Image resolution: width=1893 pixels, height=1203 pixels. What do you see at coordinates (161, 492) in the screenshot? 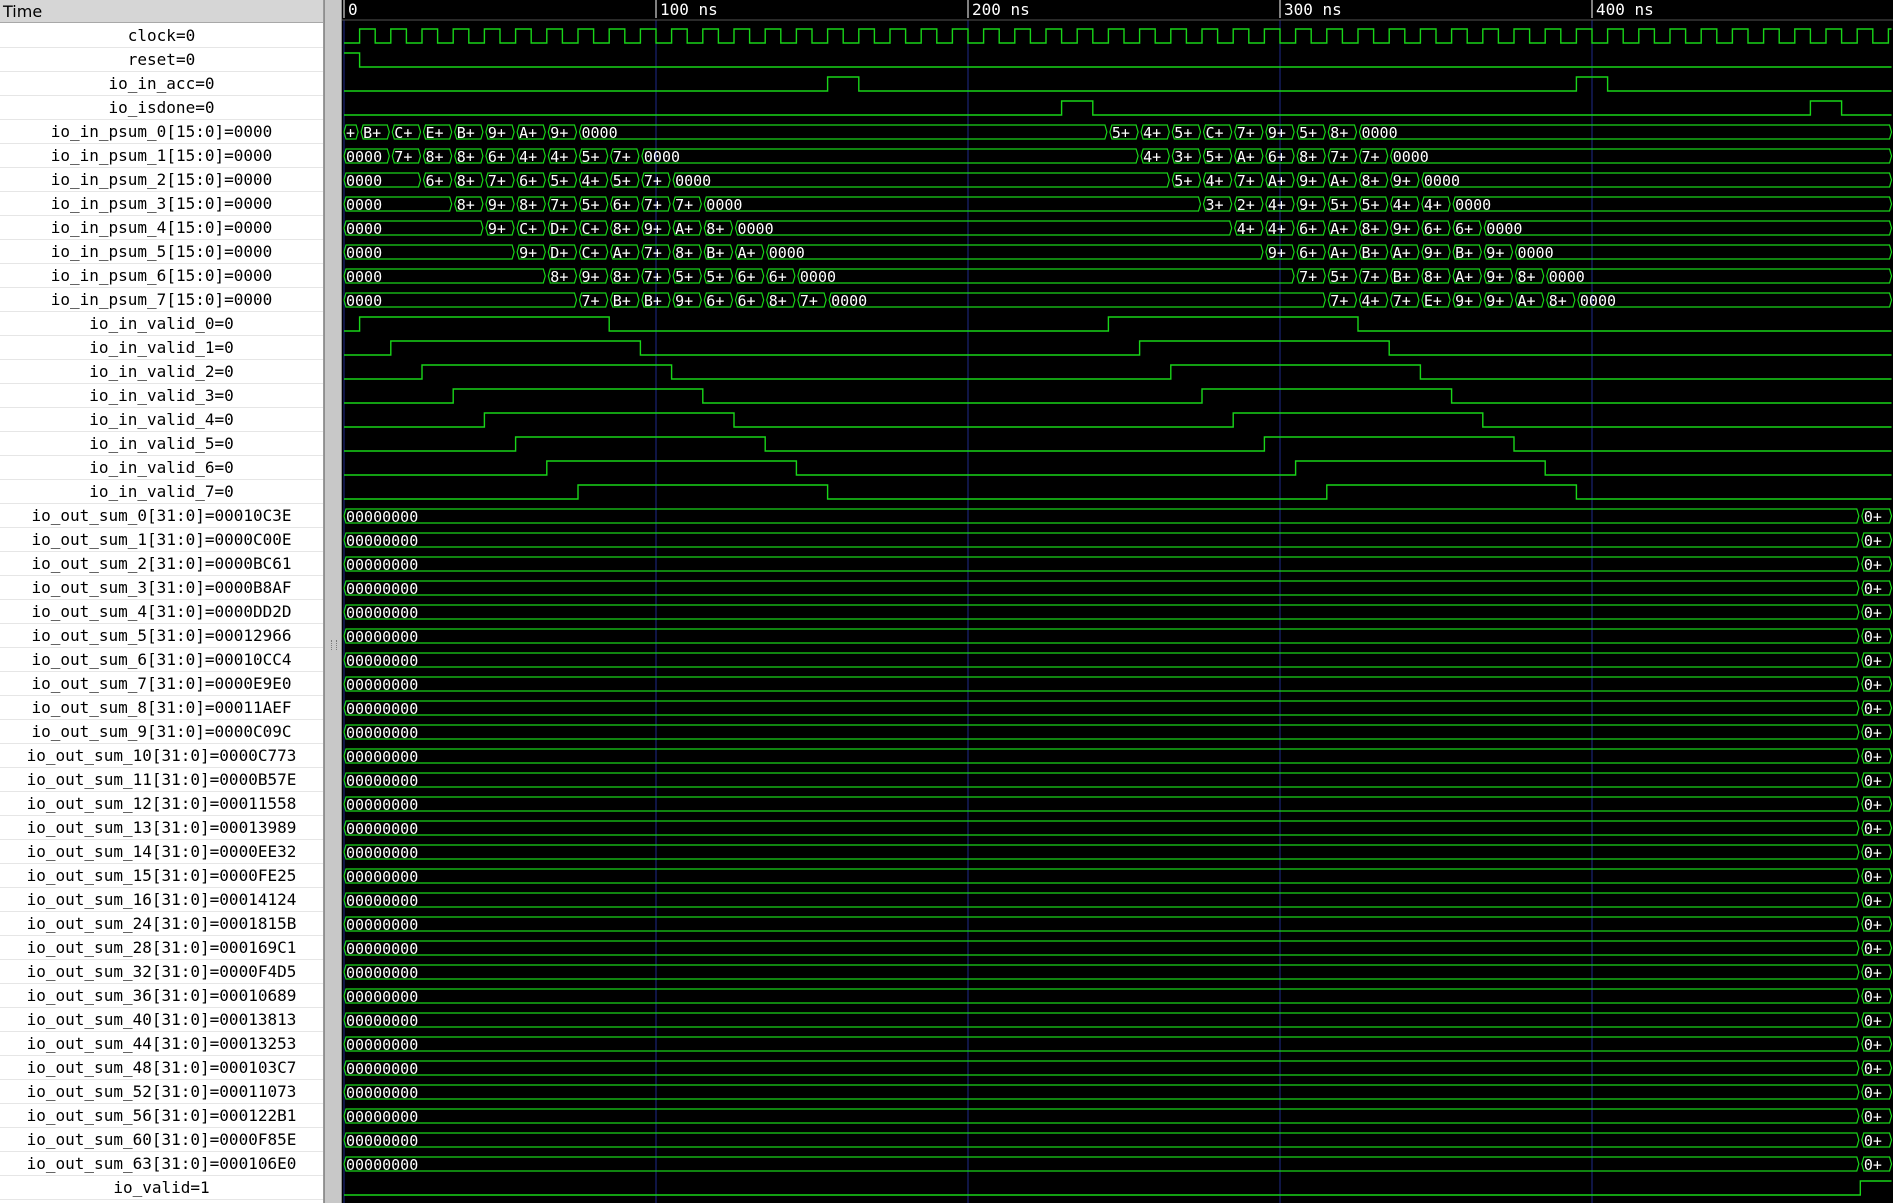
I see `signal-row: io_in_valid_7 = 0` at bounding box center [161, 492].